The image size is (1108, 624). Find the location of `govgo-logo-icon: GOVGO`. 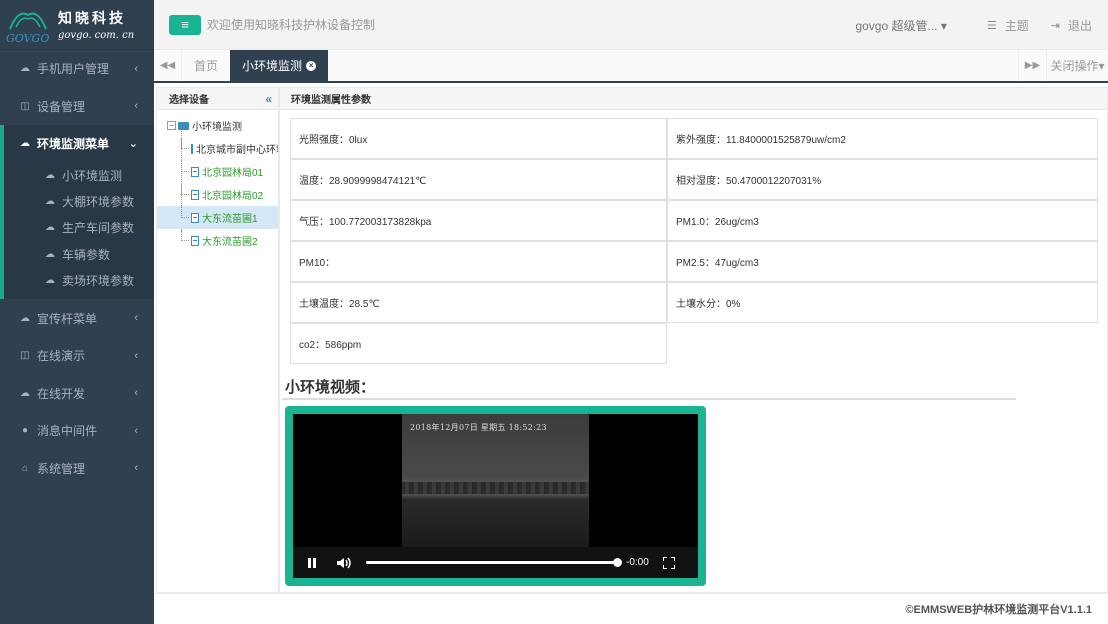

govgo-logo-icon: GOVGO is located at coordinates (28, 25).